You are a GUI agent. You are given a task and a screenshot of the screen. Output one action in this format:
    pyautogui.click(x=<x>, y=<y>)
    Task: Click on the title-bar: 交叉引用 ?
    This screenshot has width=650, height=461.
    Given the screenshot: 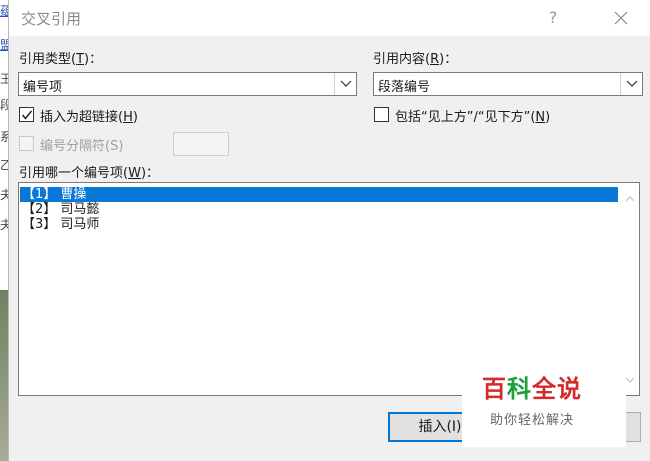 What is the action you would take?
    pyautogui.click(x=329, y=18)
    